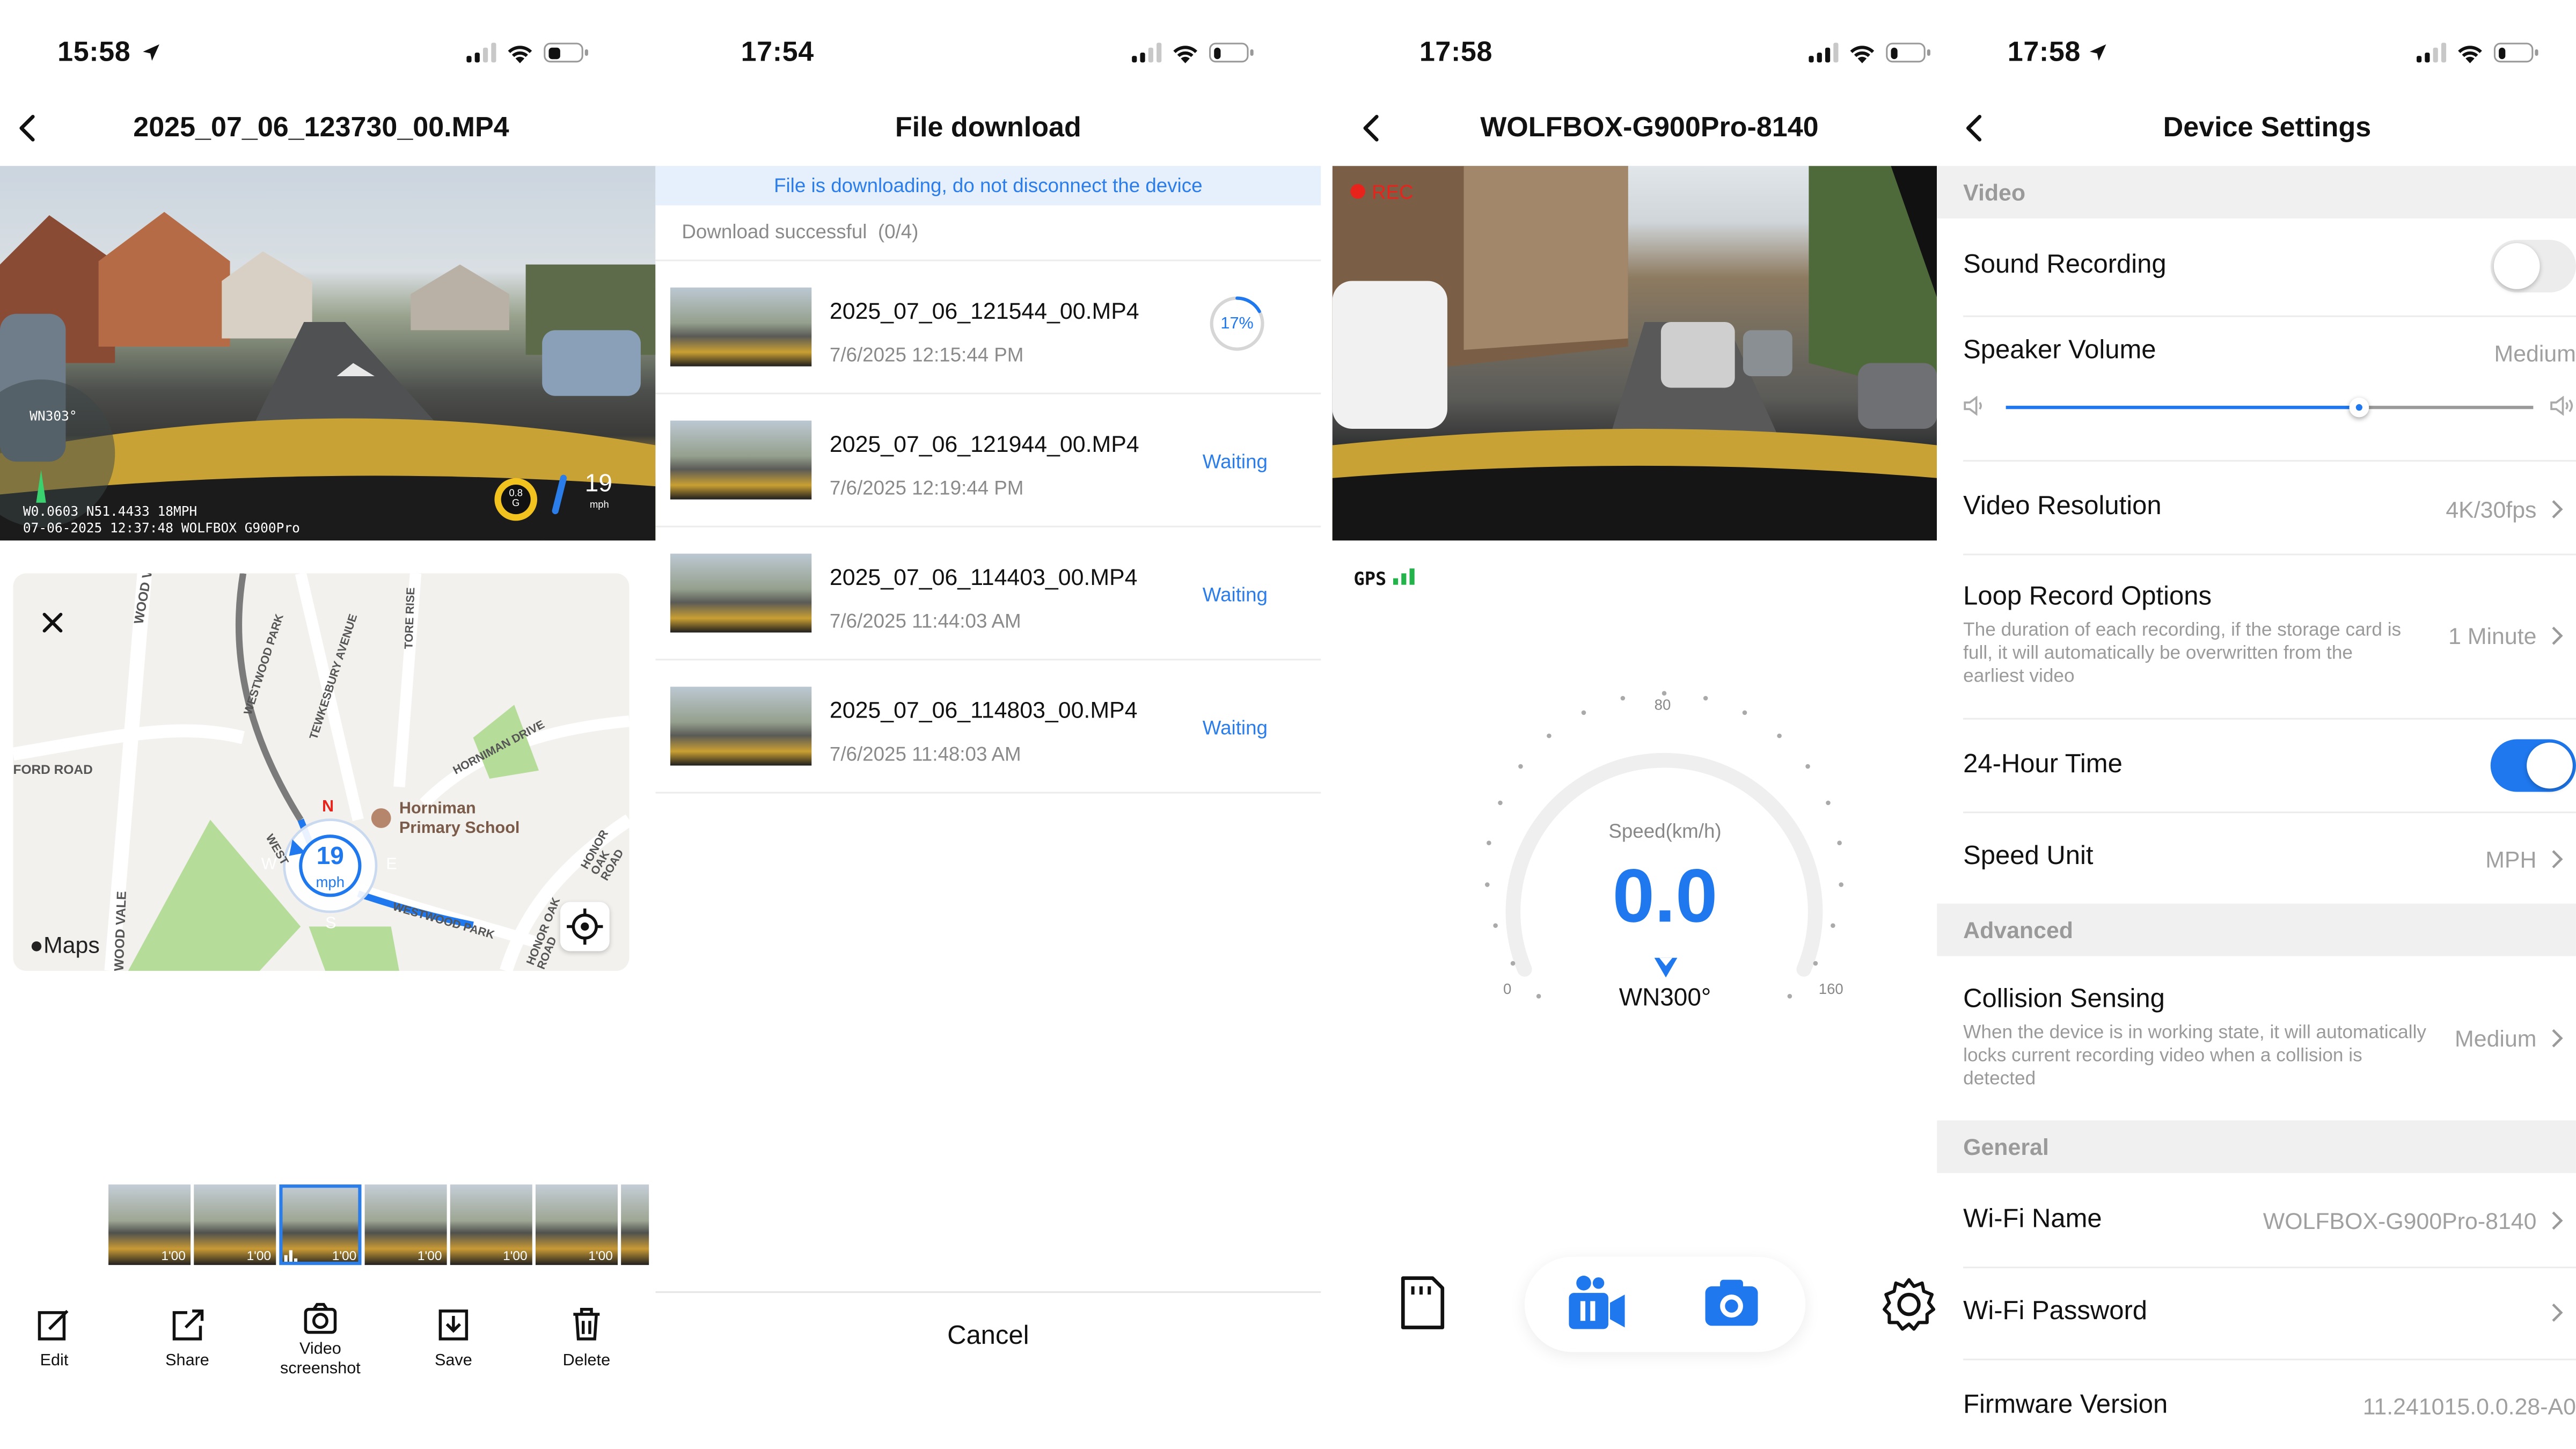 This screenshot has width=2576, height=1449. I want to click on loop-record-value: 1 Minute, so click(2492, 636).